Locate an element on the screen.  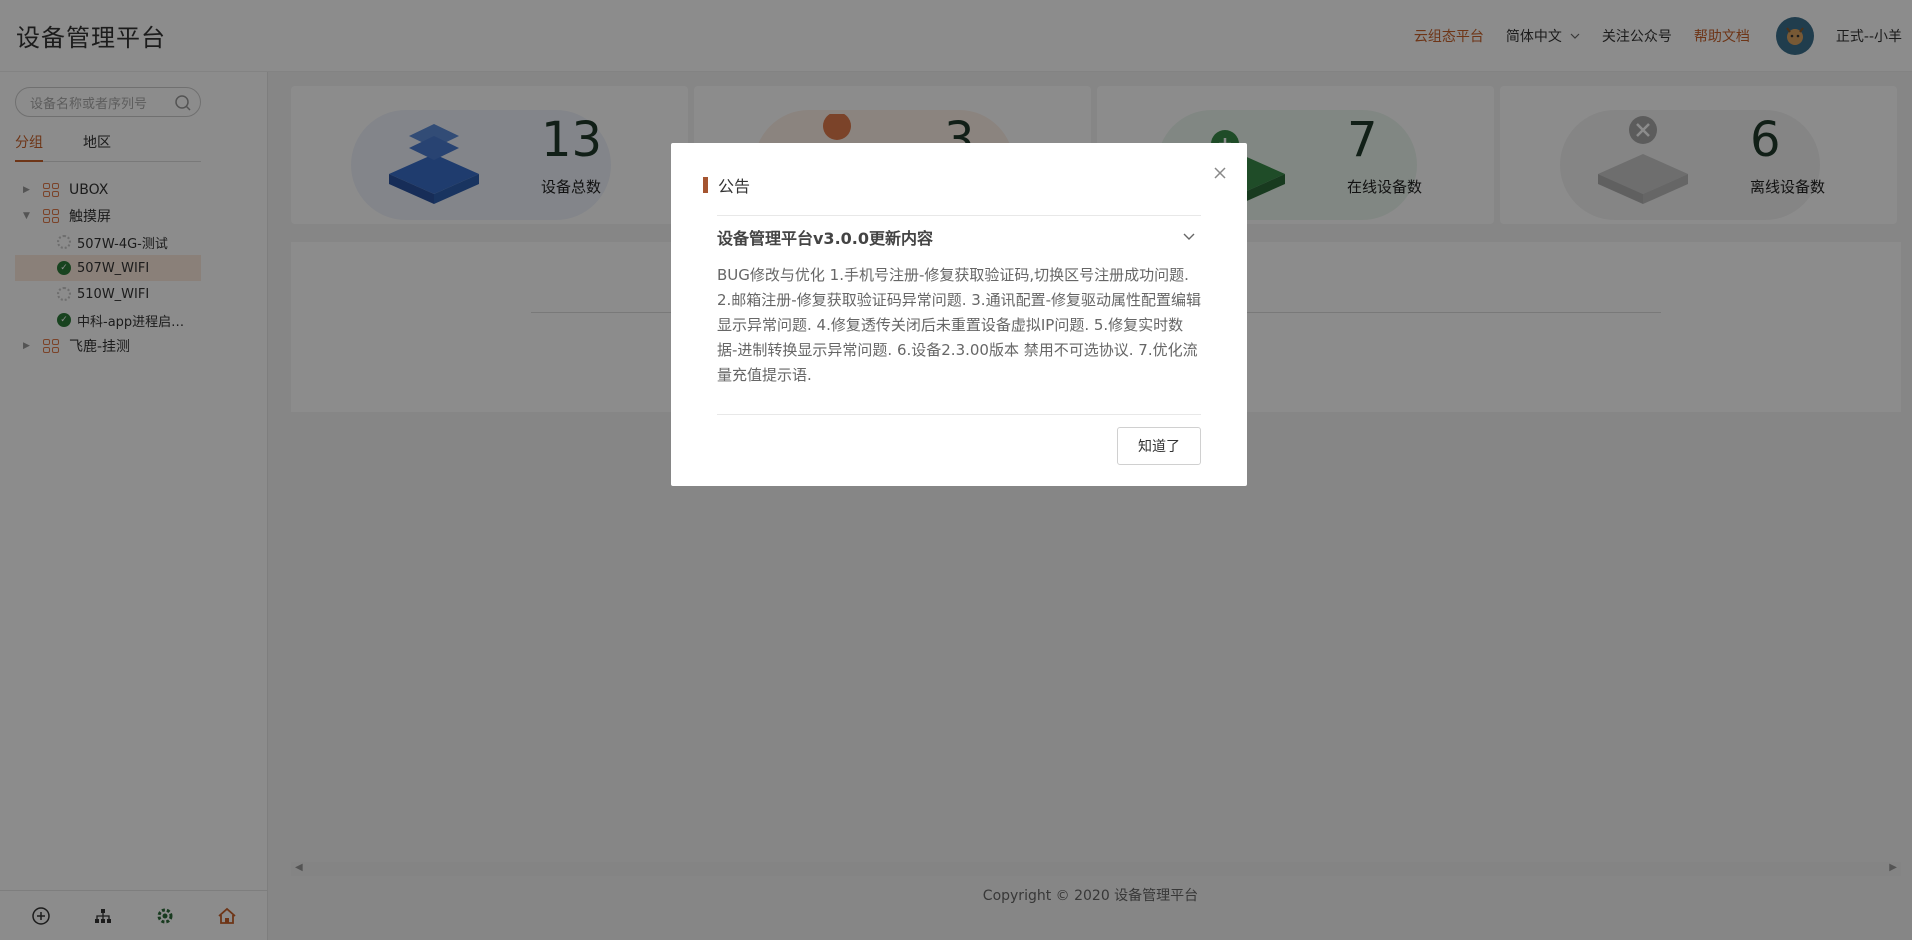
modal-title-text: 公告 is located at coordinates (734, 186).